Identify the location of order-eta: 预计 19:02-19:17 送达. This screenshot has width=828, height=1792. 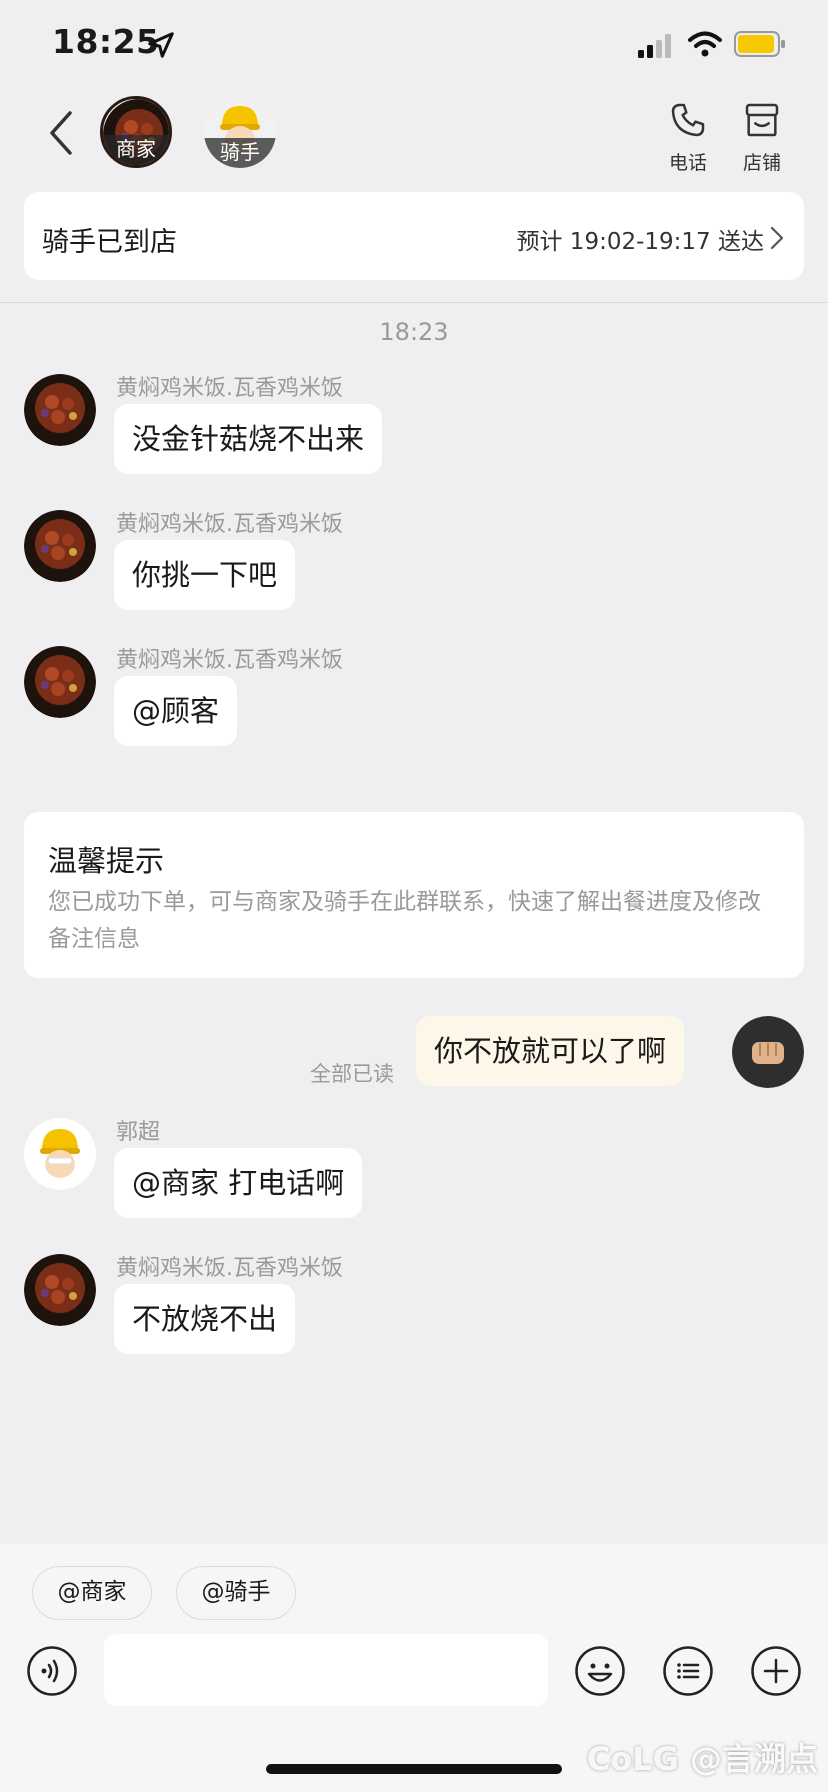
(640, 242).